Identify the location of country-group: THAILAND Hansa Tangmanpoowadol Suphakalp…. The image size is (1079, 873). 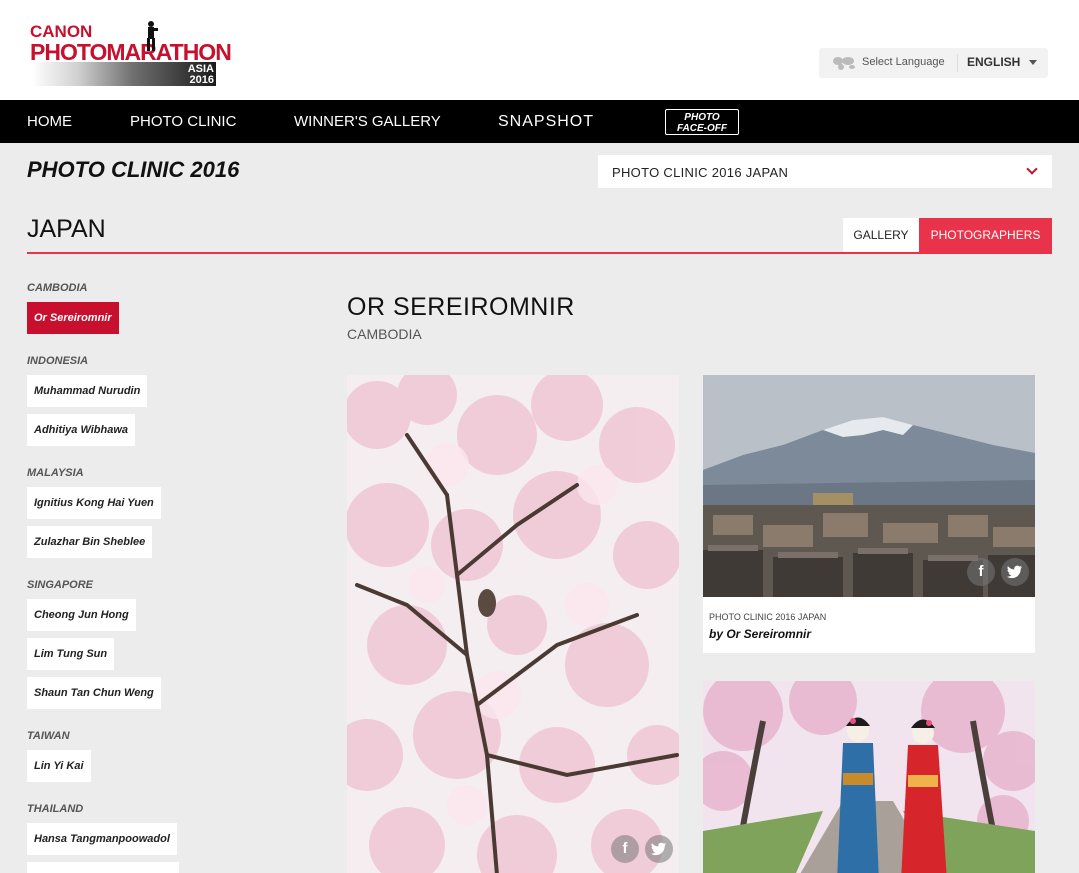
(172, 838).